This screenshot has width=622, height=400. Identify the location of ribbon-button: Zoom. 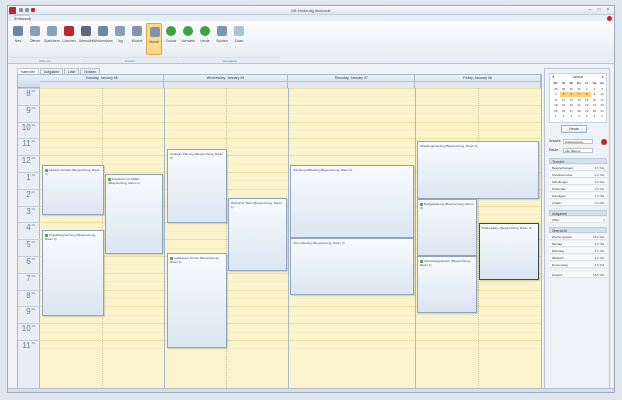
(239, 39).